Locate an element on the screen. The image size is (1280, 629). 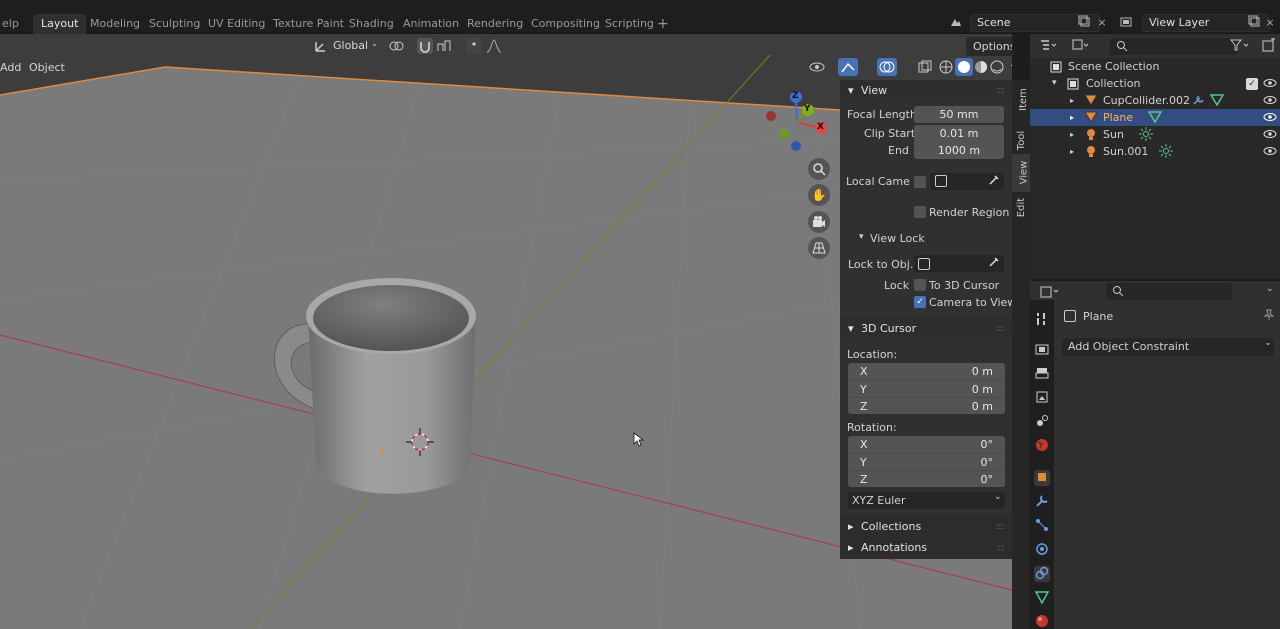
exclude-checkbox: ✓ is located at coordinates (1252, 84).